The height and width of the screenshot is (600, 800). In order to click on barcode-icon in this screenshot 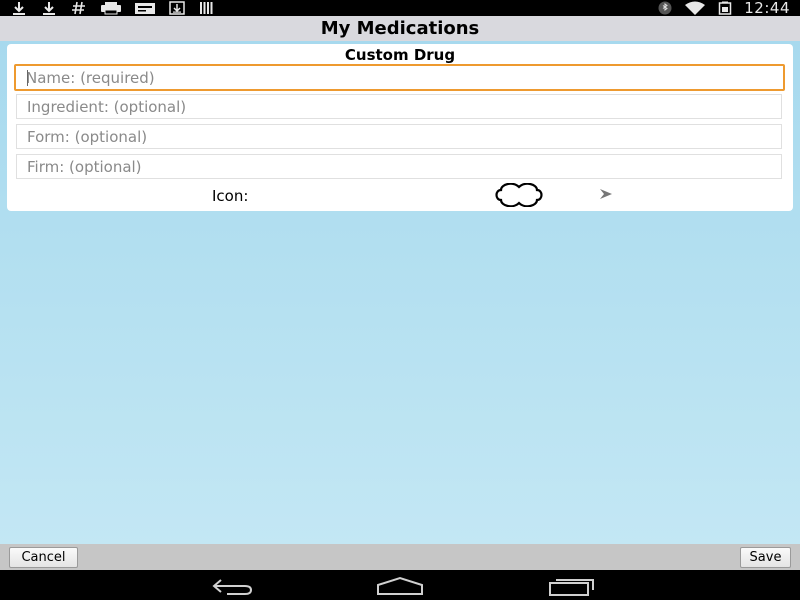, I will do `click(207, 8)`.